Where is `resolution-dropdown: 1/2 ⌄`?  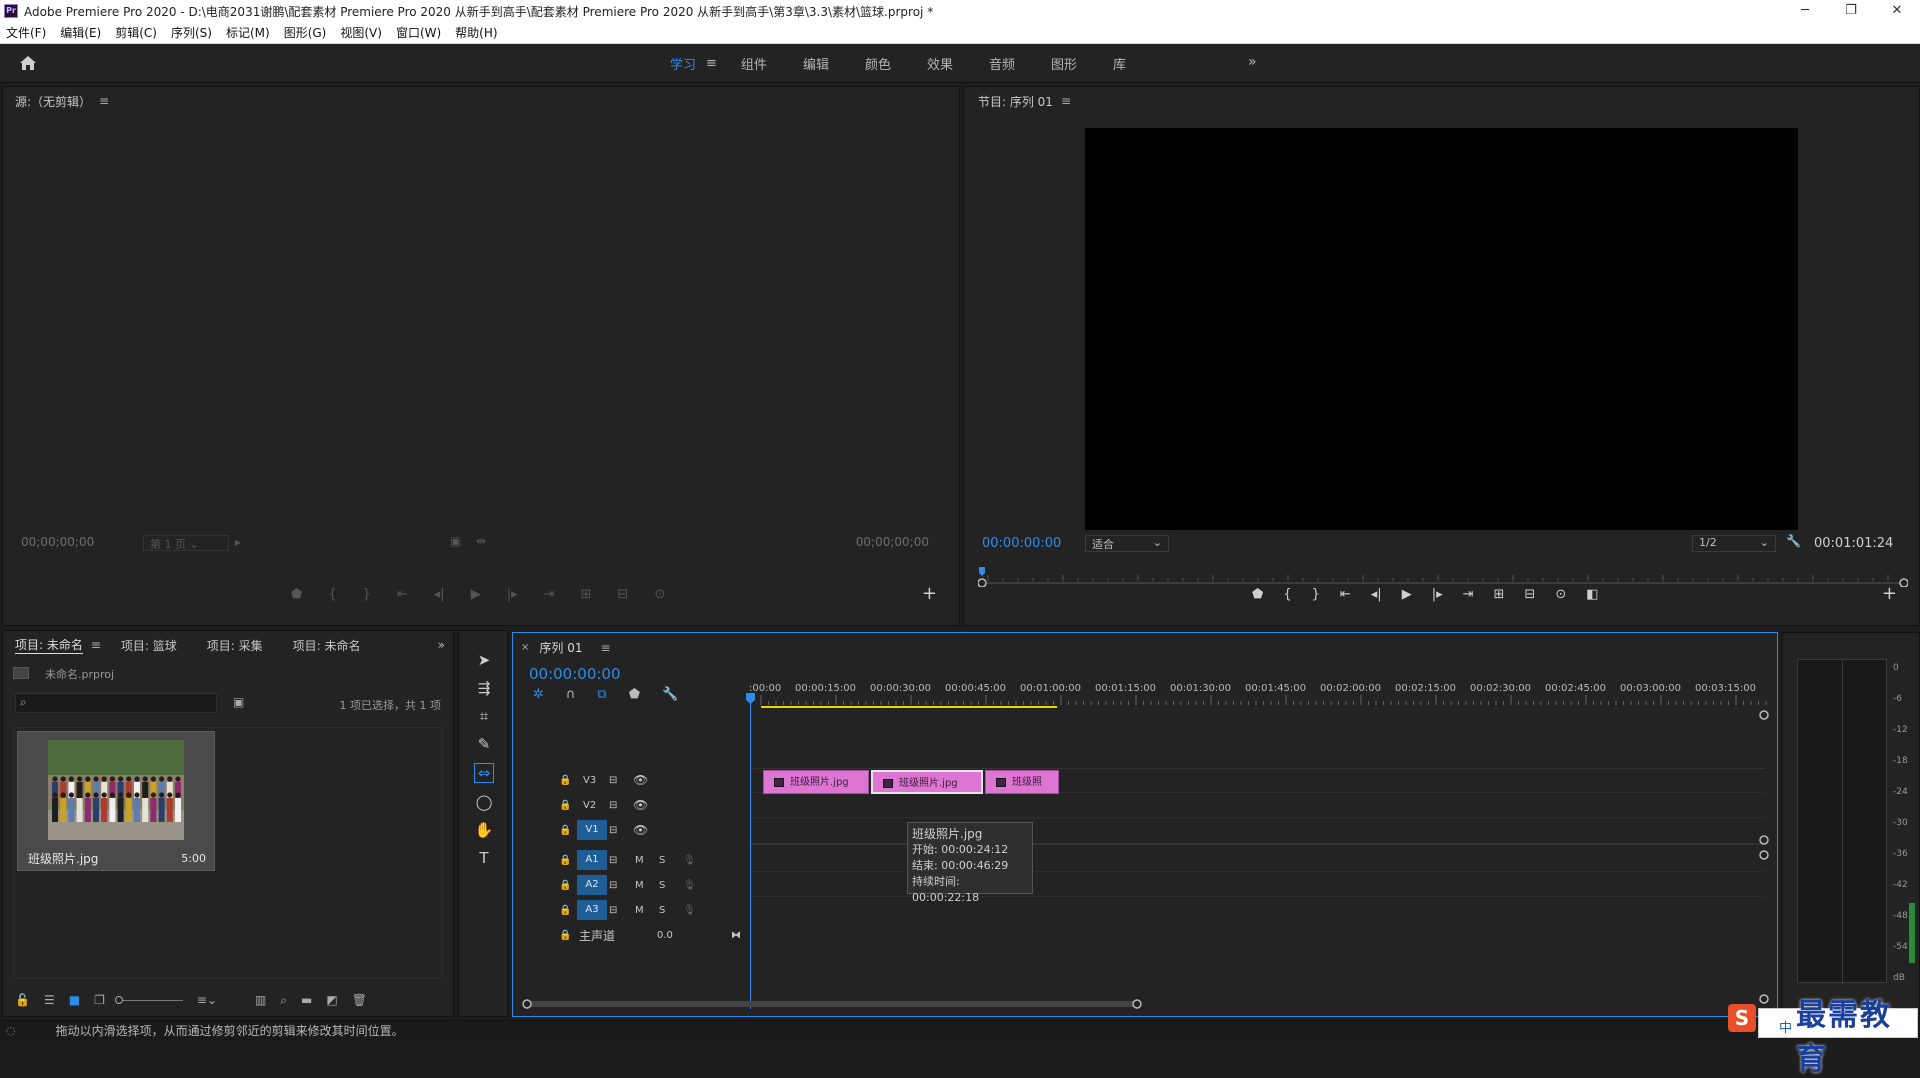 resolution-dropdown: 1/2 ⌄ is located at coordinates (1734, 543).